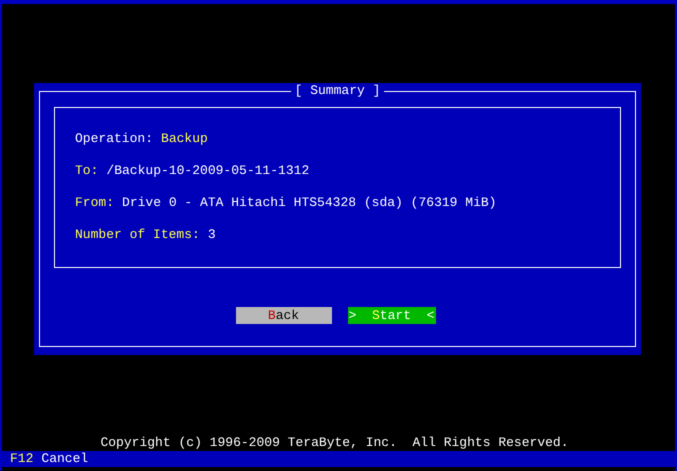 Image resolution: width=677 pixels, height=471 pixels. Describe the element at coordinates (22, 459) in the screenshot. I see `shortcut-key: F12` at that location.